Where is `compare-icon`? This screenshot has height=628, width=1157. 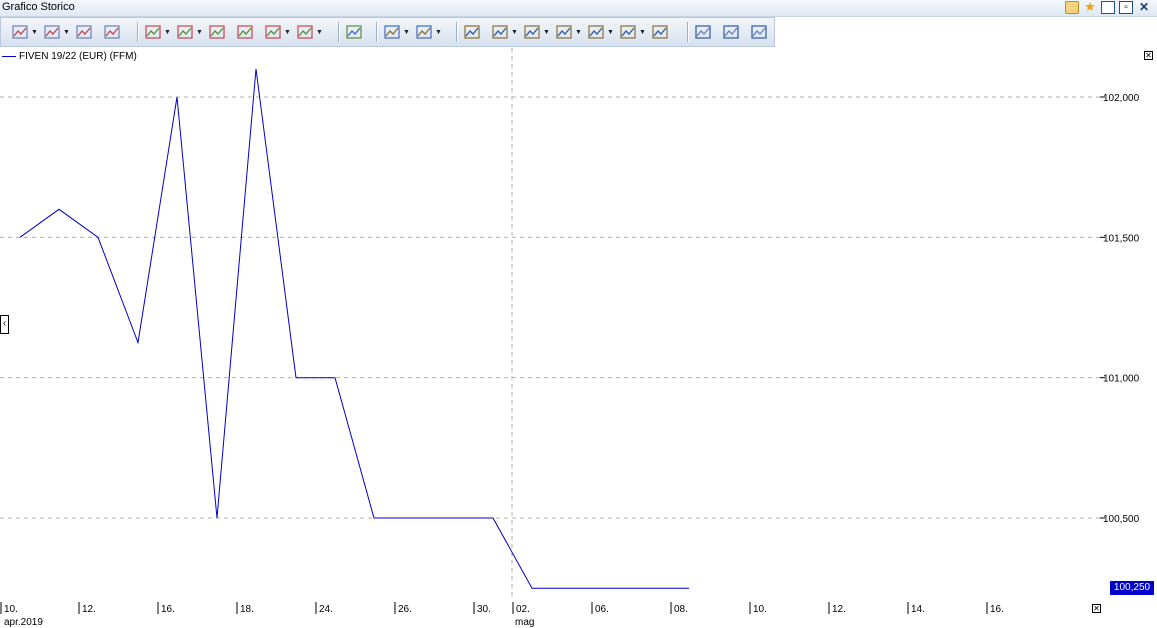 compare-icon is located at coordinates (84, 32).